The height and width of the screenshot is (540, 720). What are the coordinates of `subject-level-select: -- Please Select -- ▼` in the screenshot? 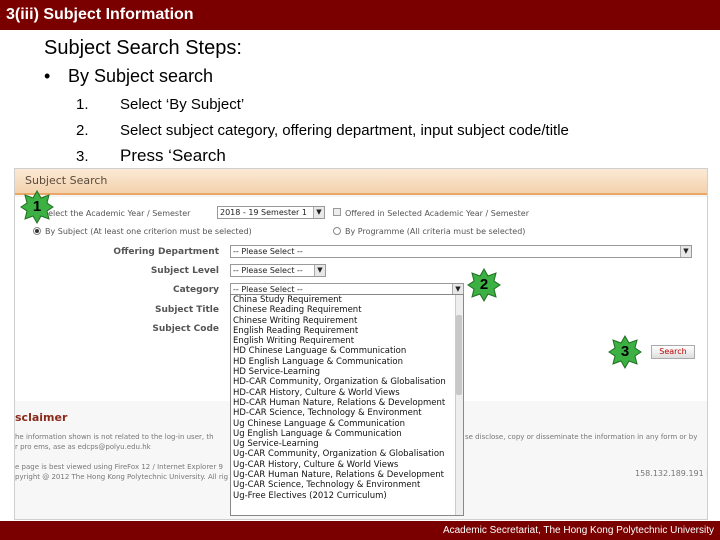 It's located at (278, 270).